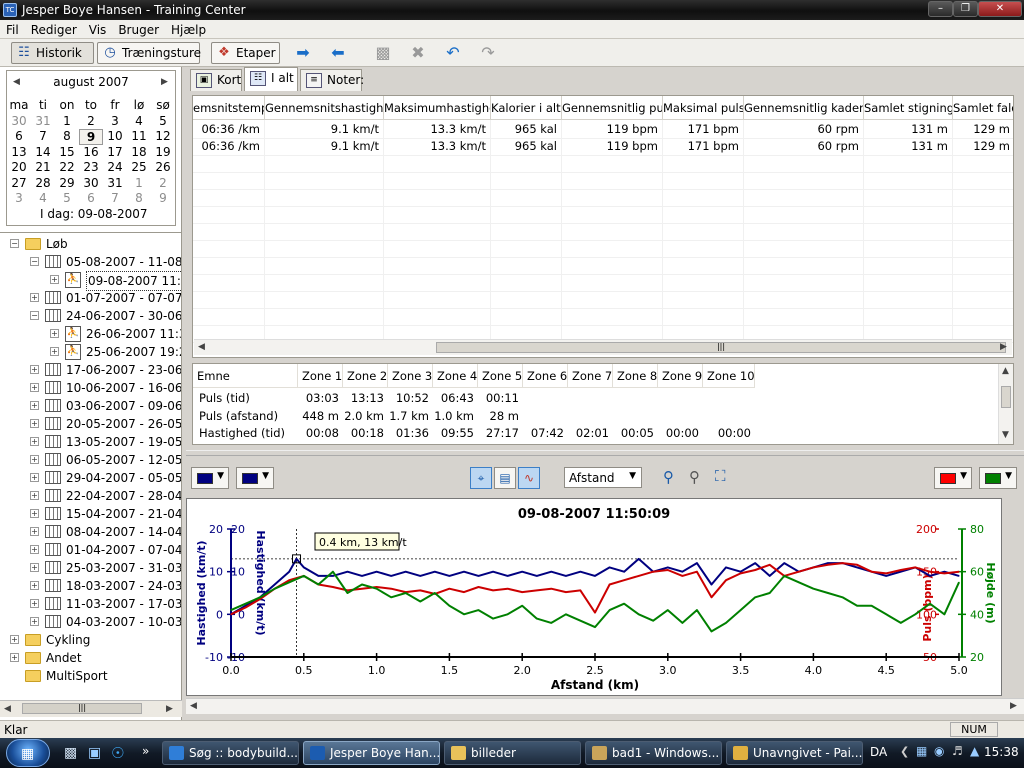 This screenshot has width=1024, height=768. Describe the element at coordinates (500, 376) in the screenshot. I see `zones-column-header: Zone 5` at that location.